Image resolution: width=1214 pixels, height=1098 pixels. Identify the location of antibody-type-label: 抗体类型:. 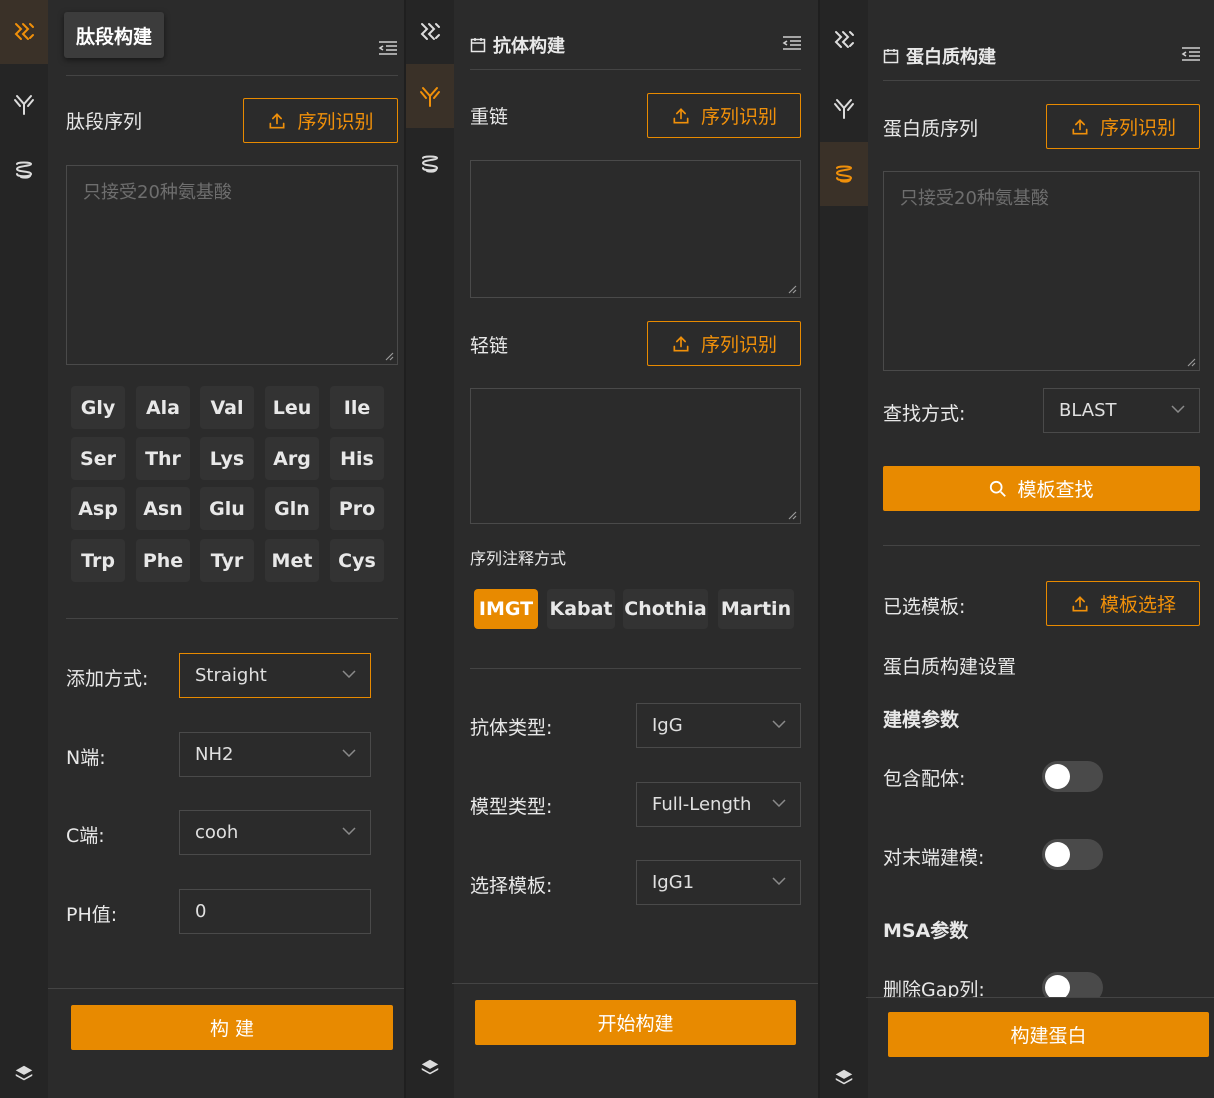
(511, 728).